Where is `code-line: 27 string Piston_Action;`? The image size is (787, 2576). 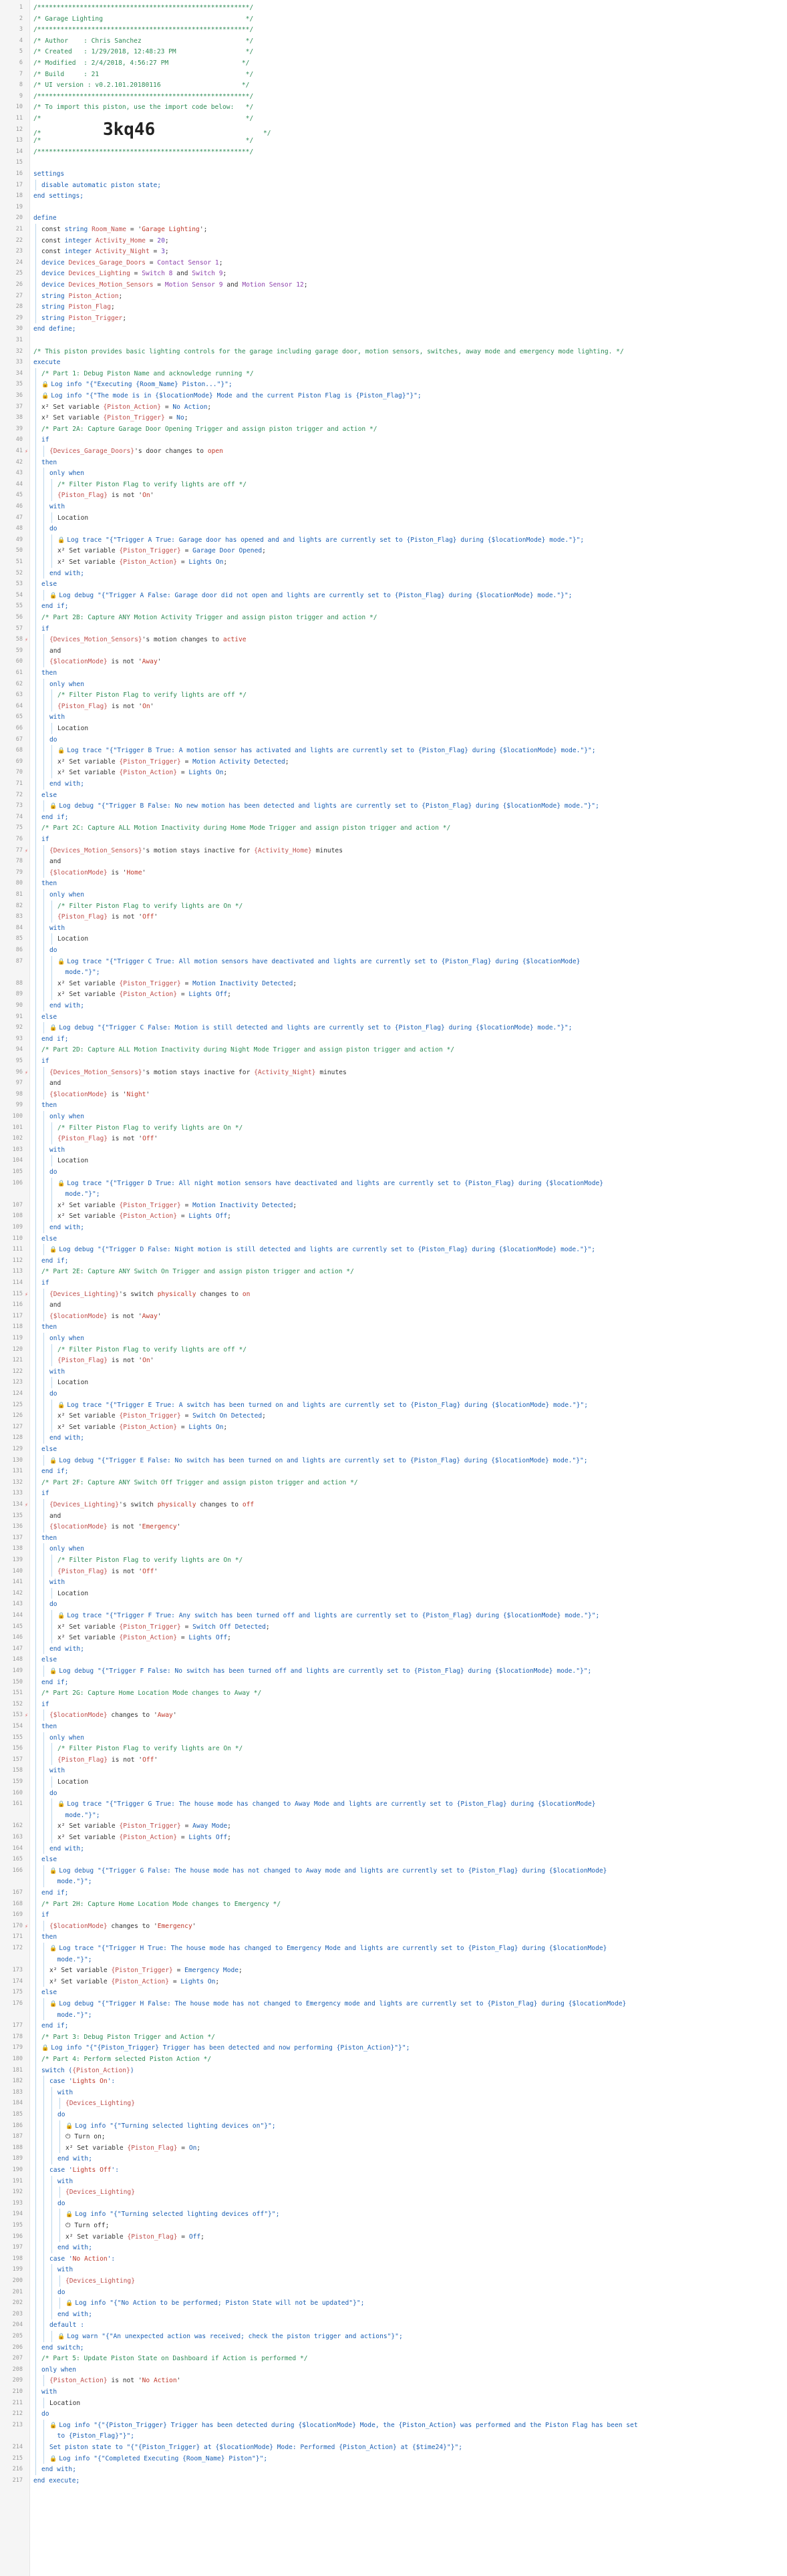 code-line: 27 string Piston_Action; is located at coordinates (393, 296).